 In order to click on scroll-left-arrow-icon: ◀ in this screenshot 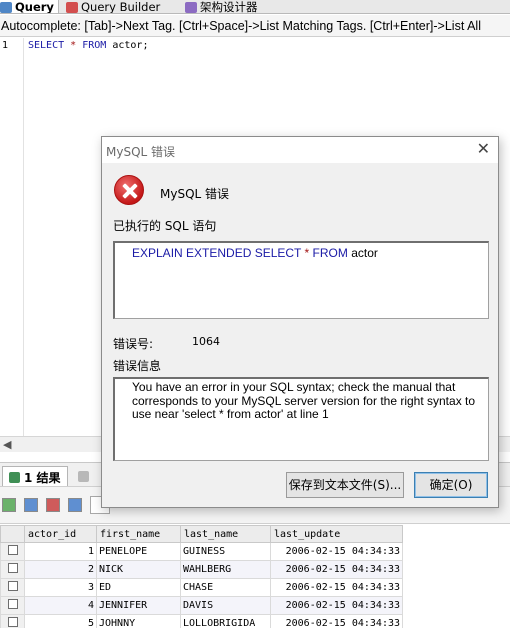, I will do `click(7, 444)`.